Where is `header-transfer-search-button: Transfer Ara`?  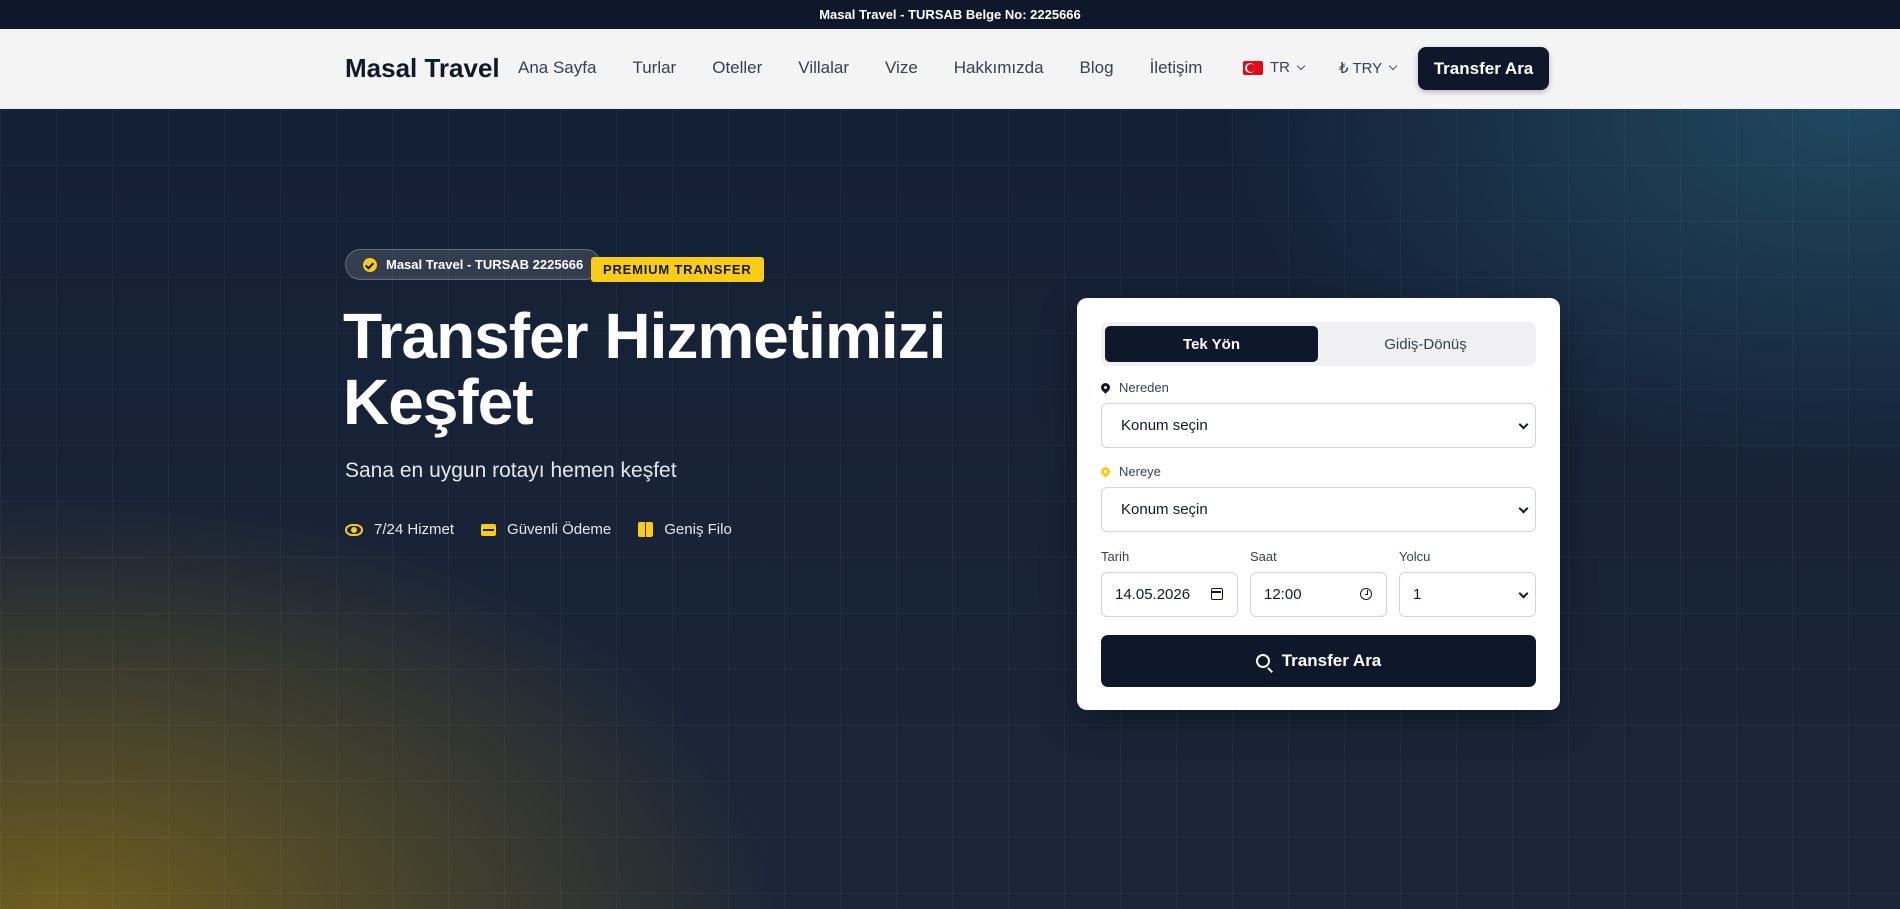 header-transfer-search-button: Transfer Ara is located at coordinates (1483, 68).